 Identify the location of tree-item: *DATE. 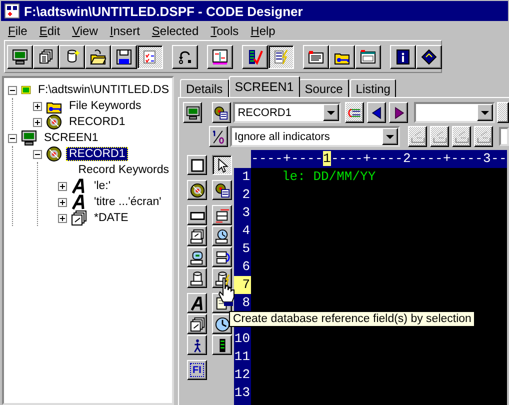
(111, 218).